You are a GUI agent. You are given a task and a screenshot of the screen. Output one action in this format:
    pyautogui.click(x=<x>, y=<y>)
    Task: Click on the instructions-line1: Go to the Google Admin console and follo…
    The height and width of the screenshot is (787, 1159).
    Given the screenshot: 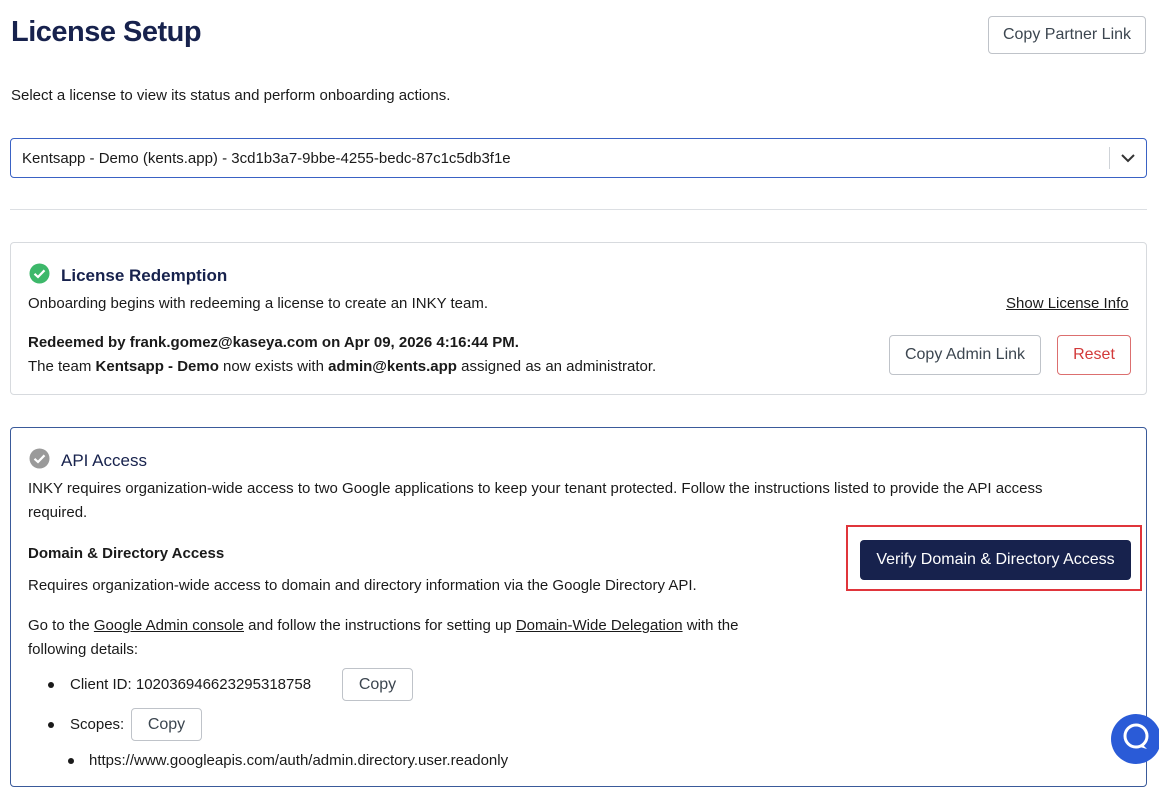 What is the action you would take?
    pyautogui.click(x=383, y=625)
    